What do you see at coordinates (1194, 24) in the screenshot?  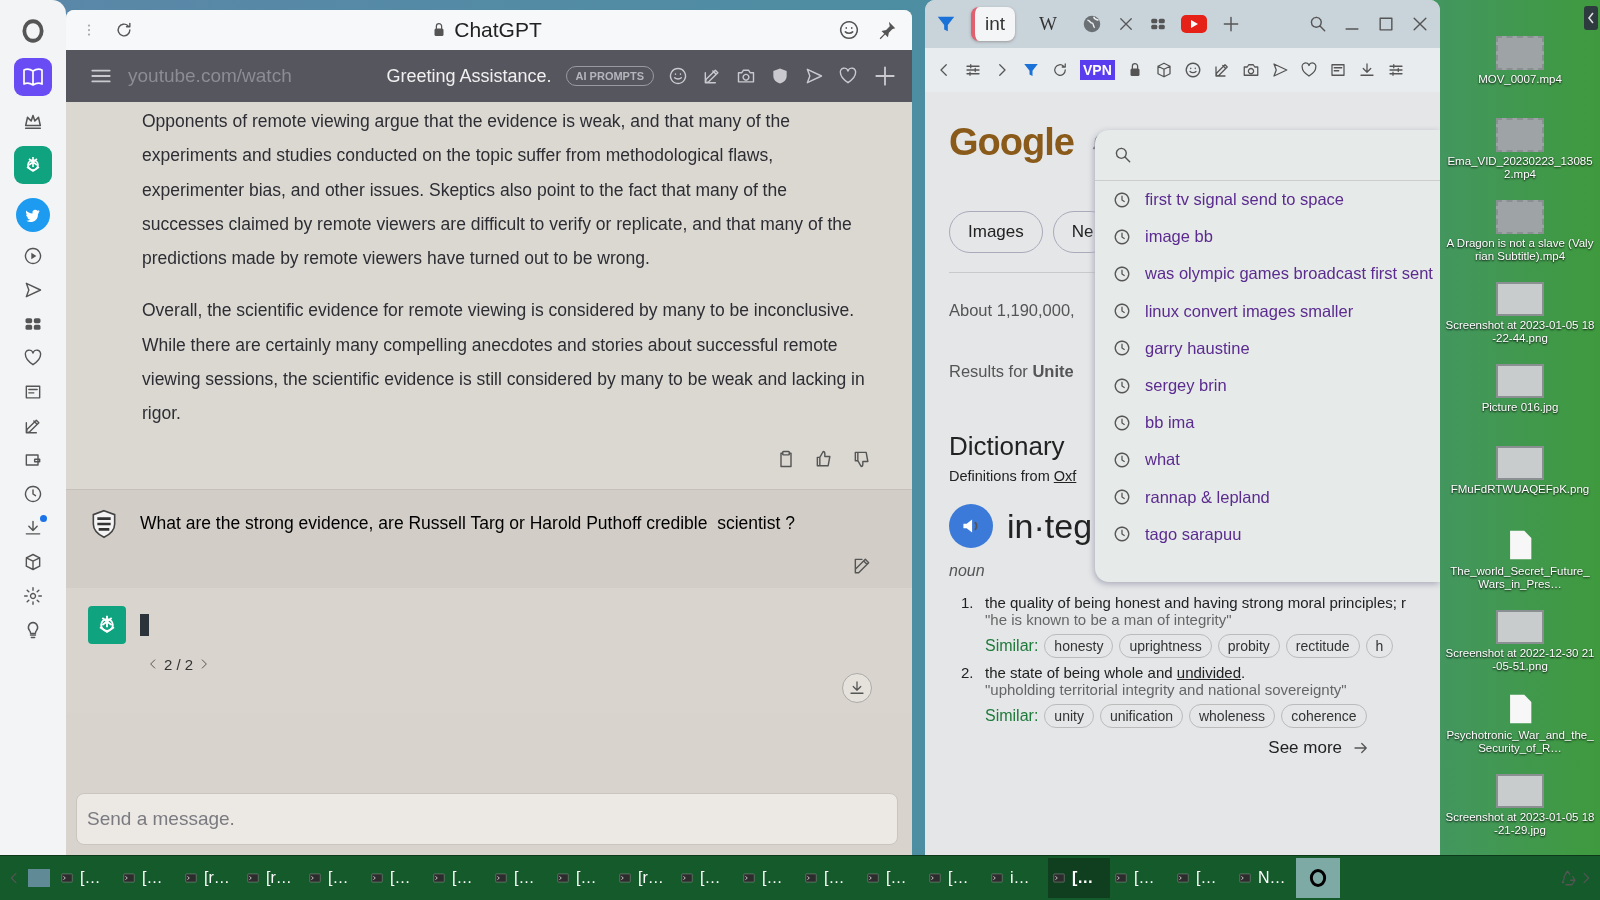 I see `video-logo-icon` at bounding box center [1194, 24].